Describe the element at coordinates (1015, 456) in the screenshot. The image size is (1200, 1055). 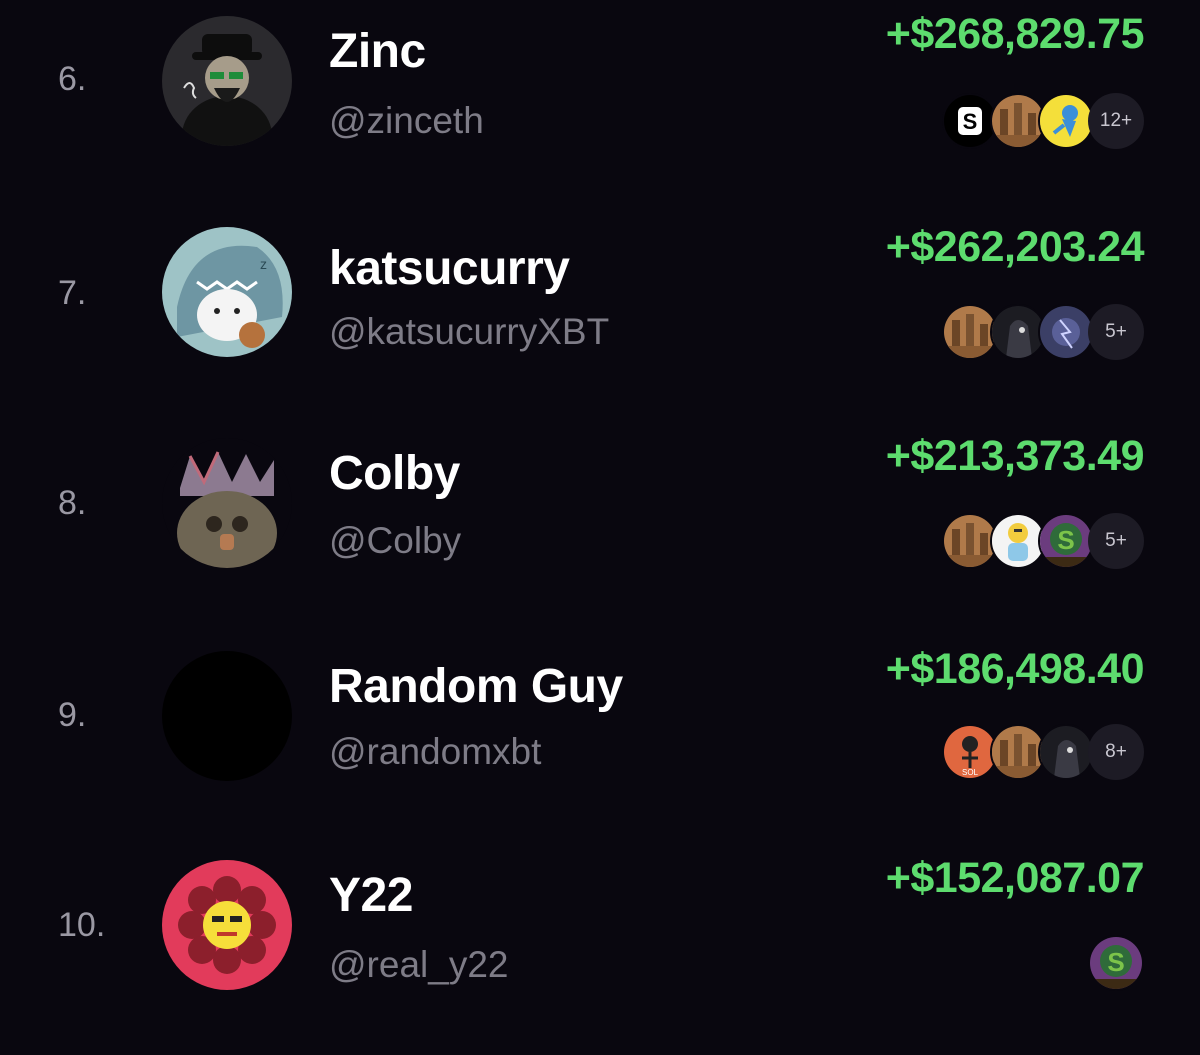
I see `profit-amount: +$213,373.49` at that location.